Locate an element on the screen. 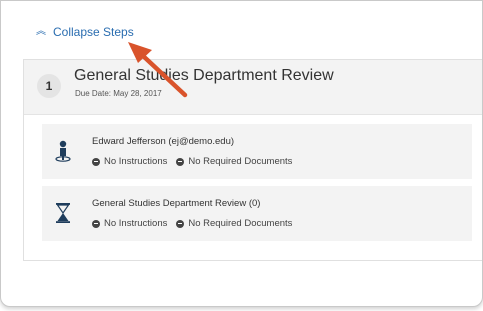  collapse-steps-link: ︽ Collapse Steps is located at coordinates (85, 32).